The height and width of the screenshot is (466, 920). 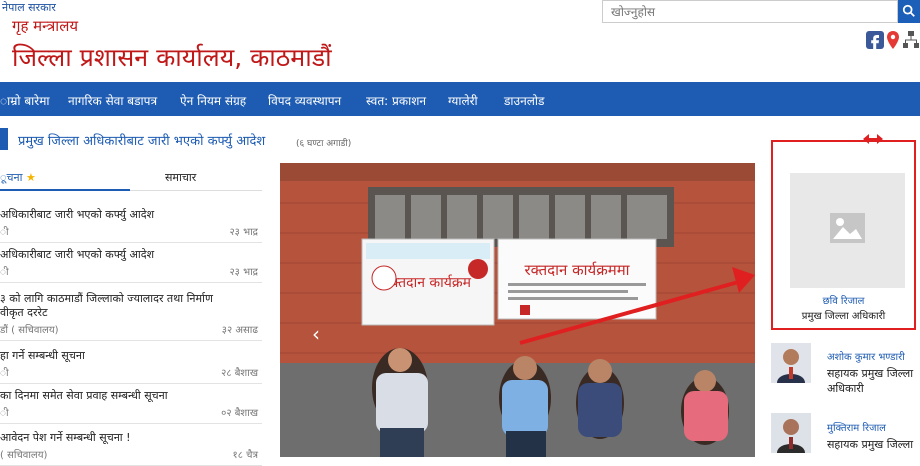 What do you see at coordinates (524, 100) in the screenshot?
I see `nav-download: डाउनलोड` at bounding box center [524, 100].